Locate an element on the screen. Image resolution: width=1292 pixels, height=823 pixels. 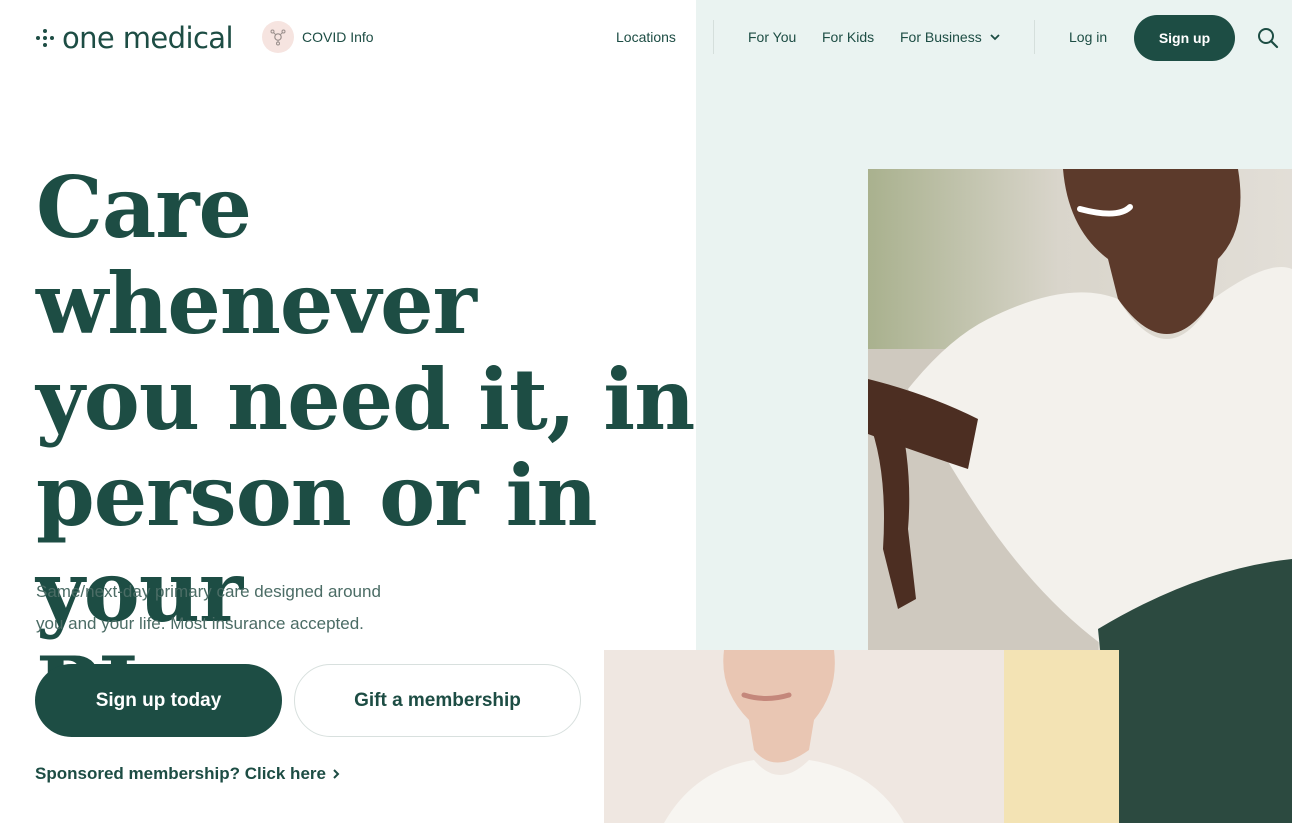
nav-log-in: Log in is located at coordinates (1088, 37).